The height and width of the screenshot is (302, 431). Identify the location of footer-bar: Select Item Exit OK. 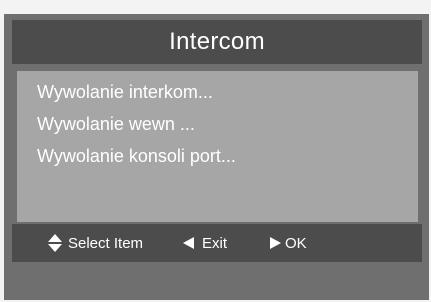
(217, 243).